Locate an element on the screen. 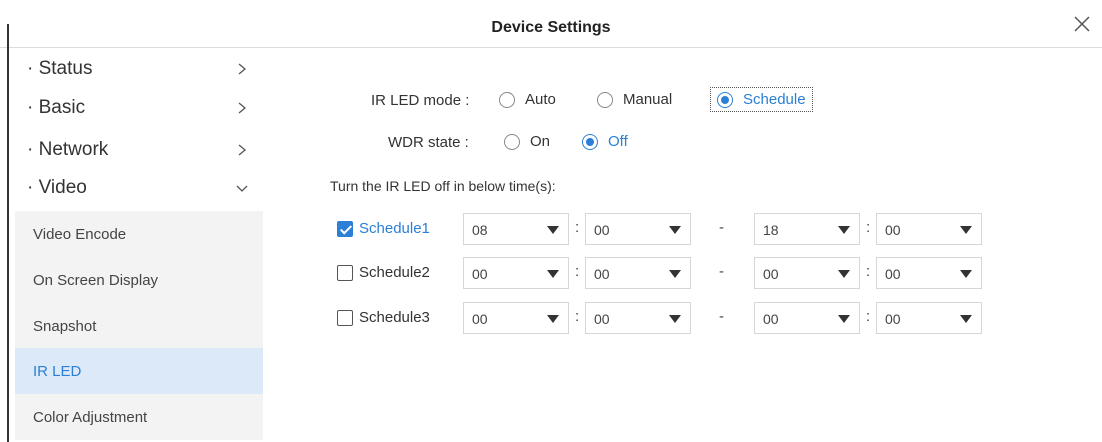 This screenshot has width=1102, height=442. schedule-hint-text: Turn the IR LED off in below time(s): is located at coordinates (443, 186).